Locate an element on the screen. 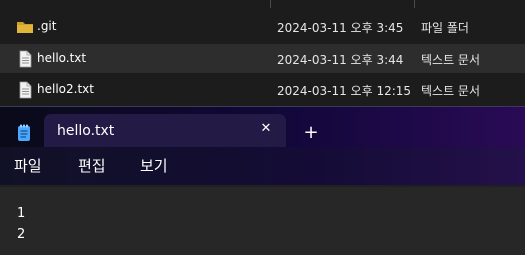 Image resolution: width=525 pixels, height=255 pixels. close-icon: ✕ is located at coordinates (266, 129).